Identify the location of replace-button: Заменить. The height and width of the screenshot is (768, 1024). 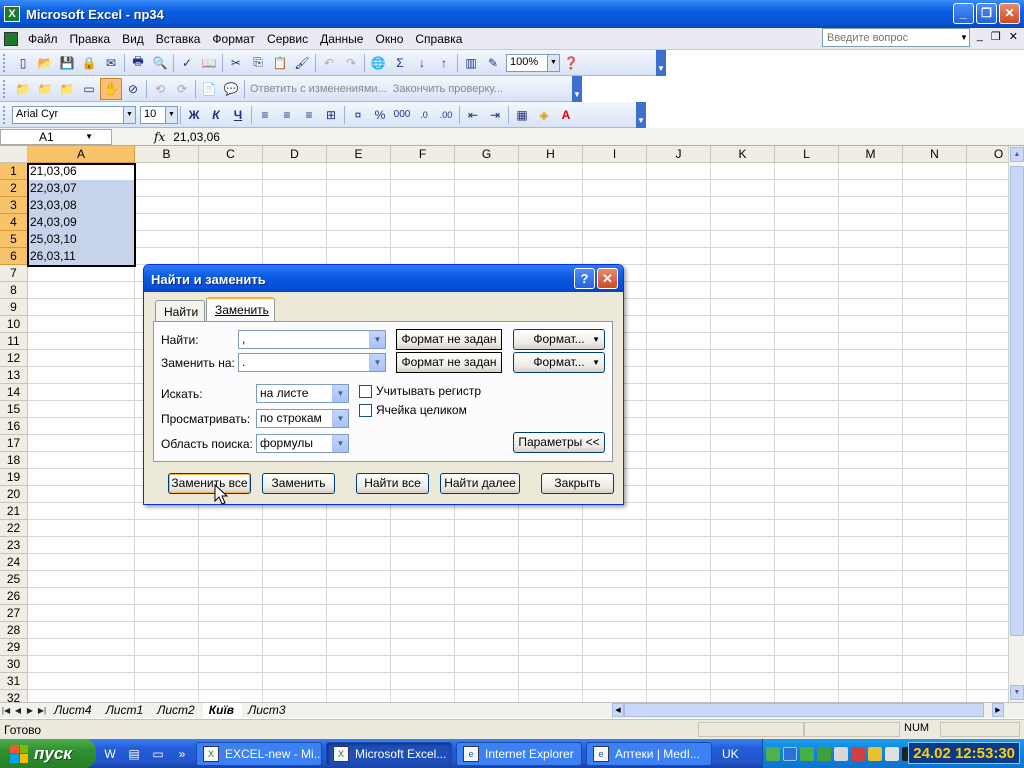
(298, 483).